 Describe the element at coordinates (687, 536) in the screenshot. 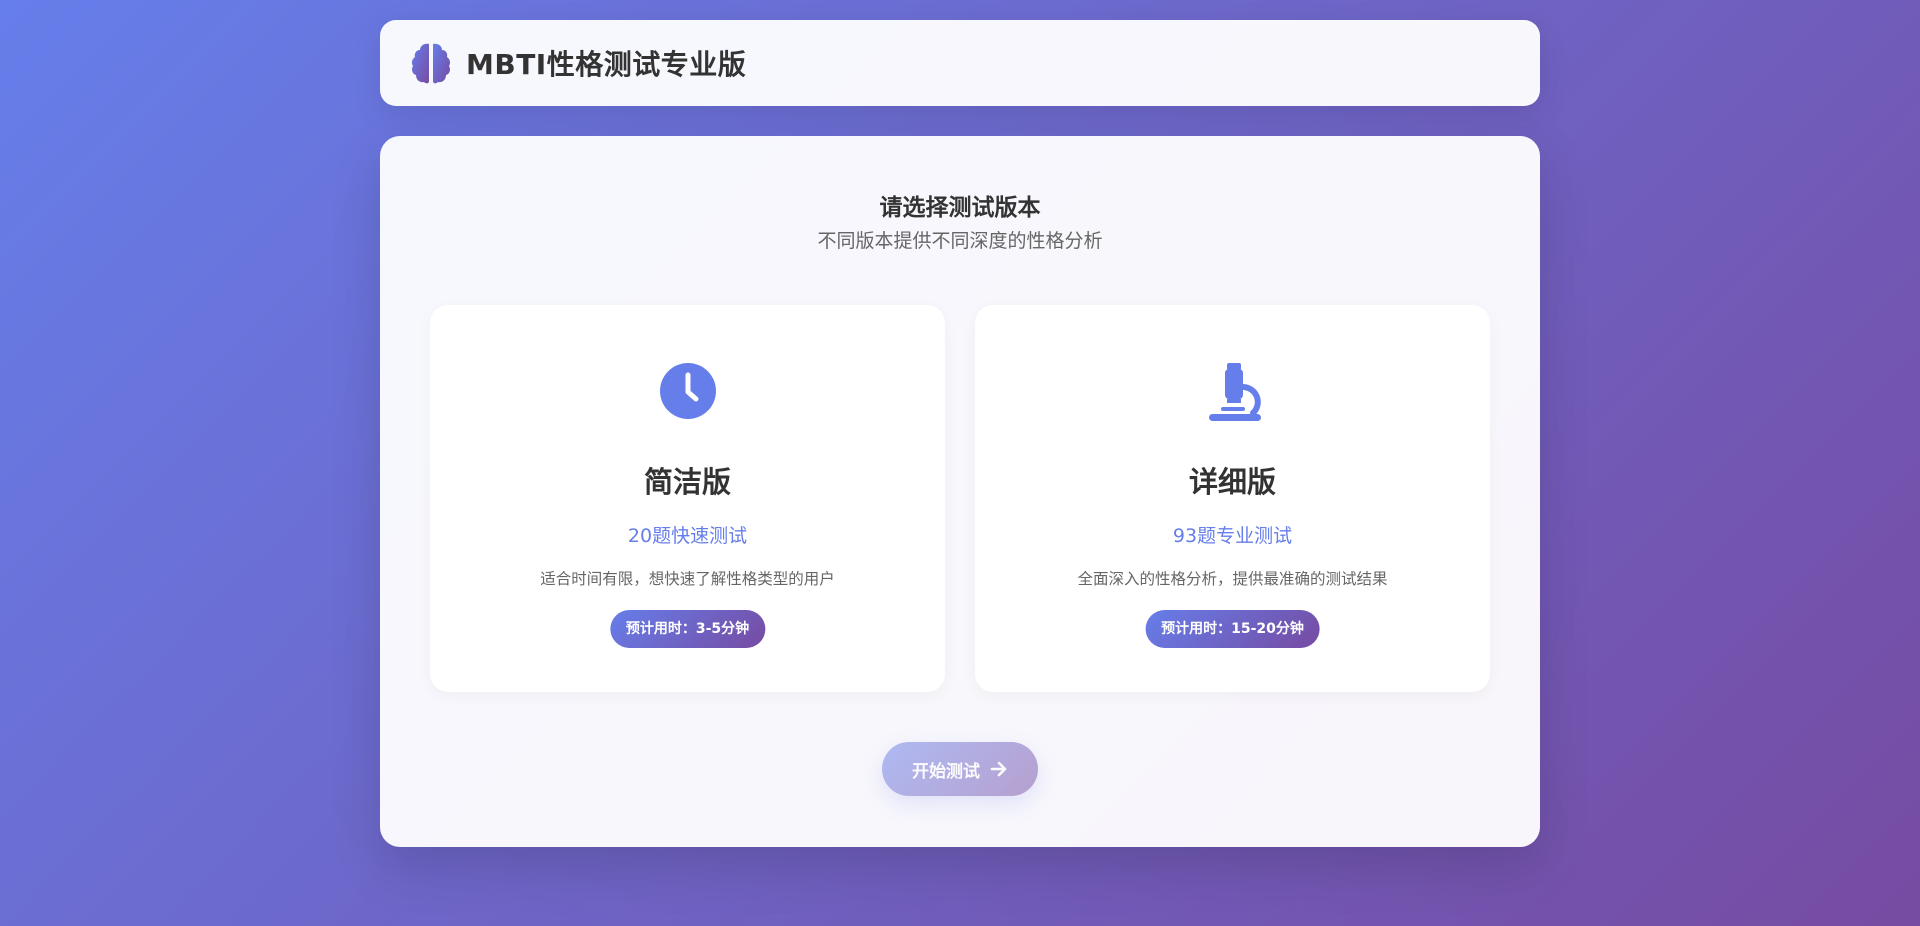

I see `question-count: 20题快速测试` at that location.